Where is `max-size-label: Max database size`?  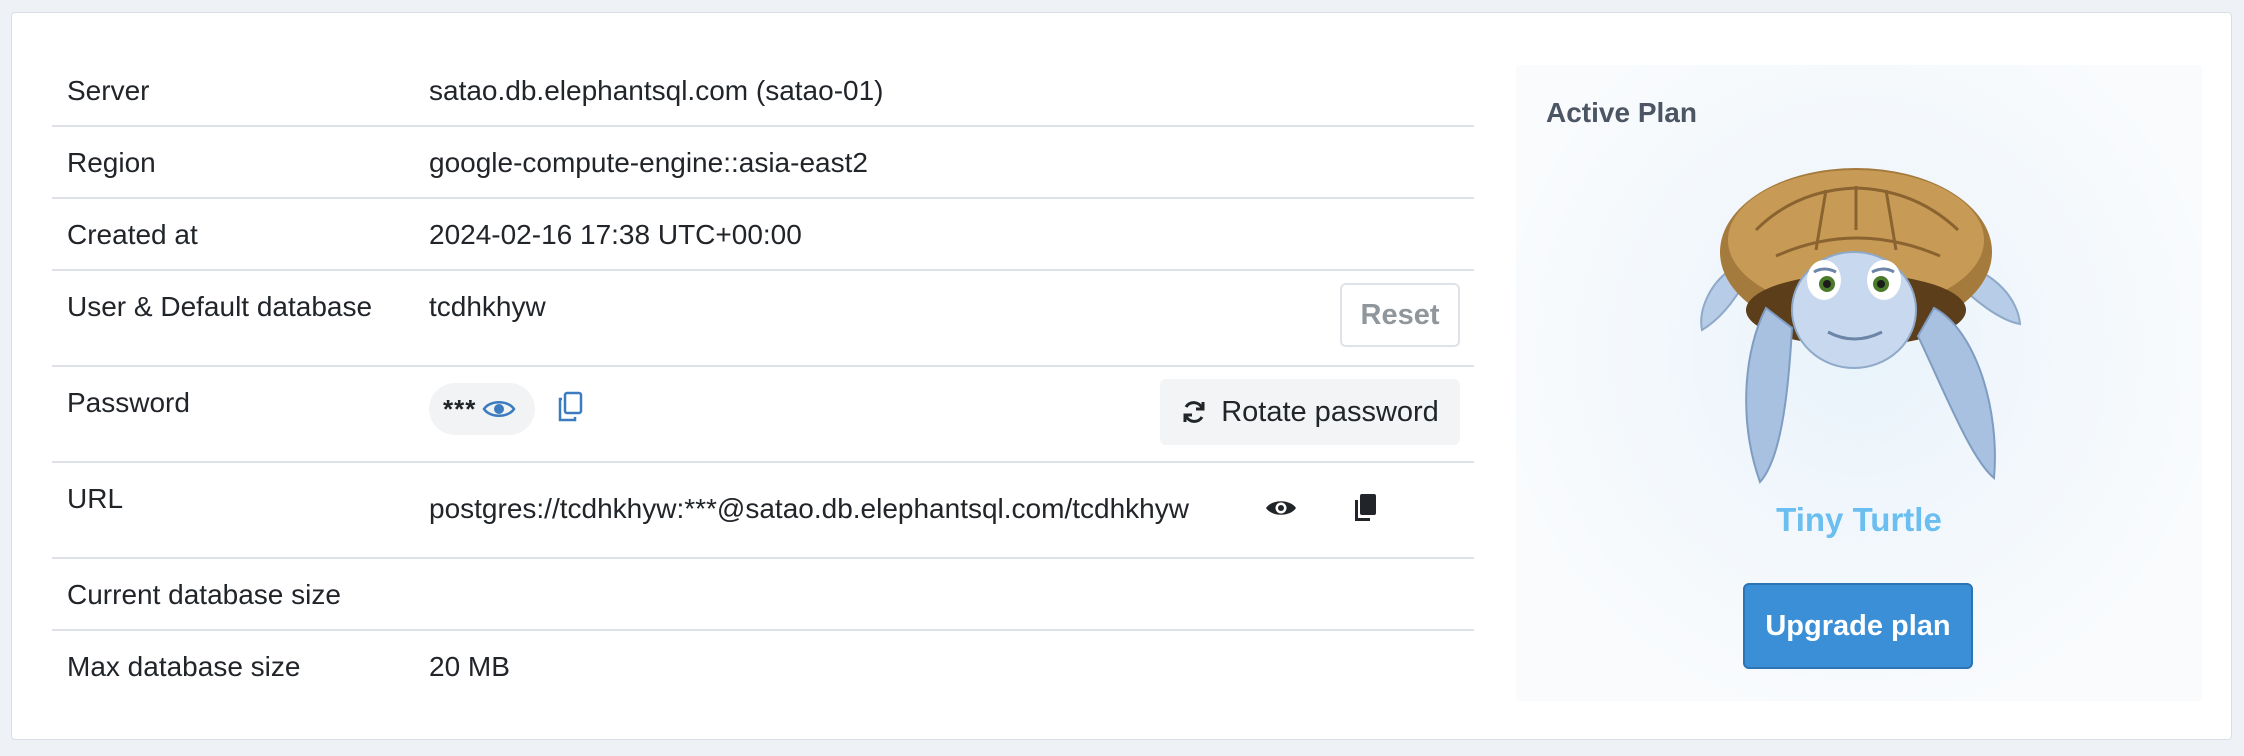
max-size-label: Max database size is located at coordinates (184, 666).